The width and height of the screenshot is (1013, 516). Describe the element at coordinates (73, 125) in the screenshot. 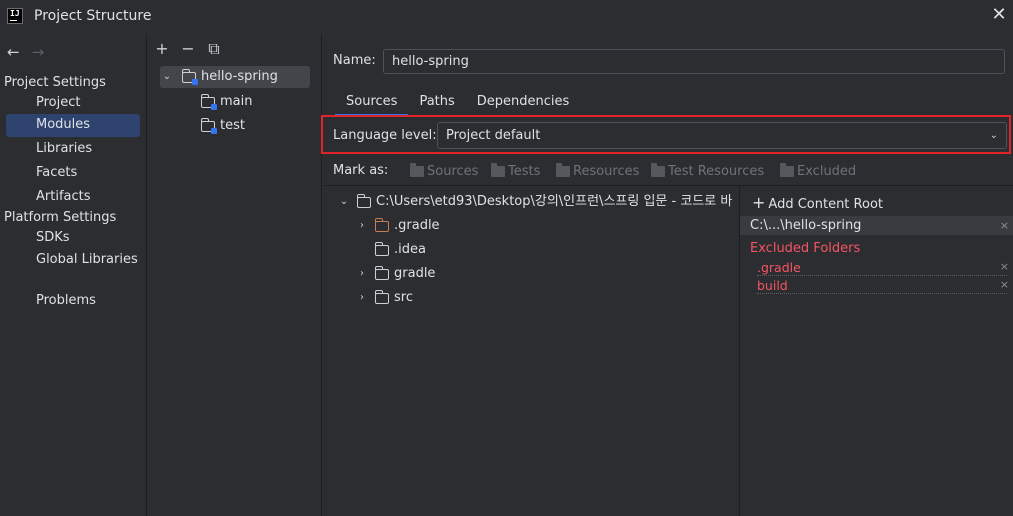

I see `sidebar-item-modules: Modules` at that location.